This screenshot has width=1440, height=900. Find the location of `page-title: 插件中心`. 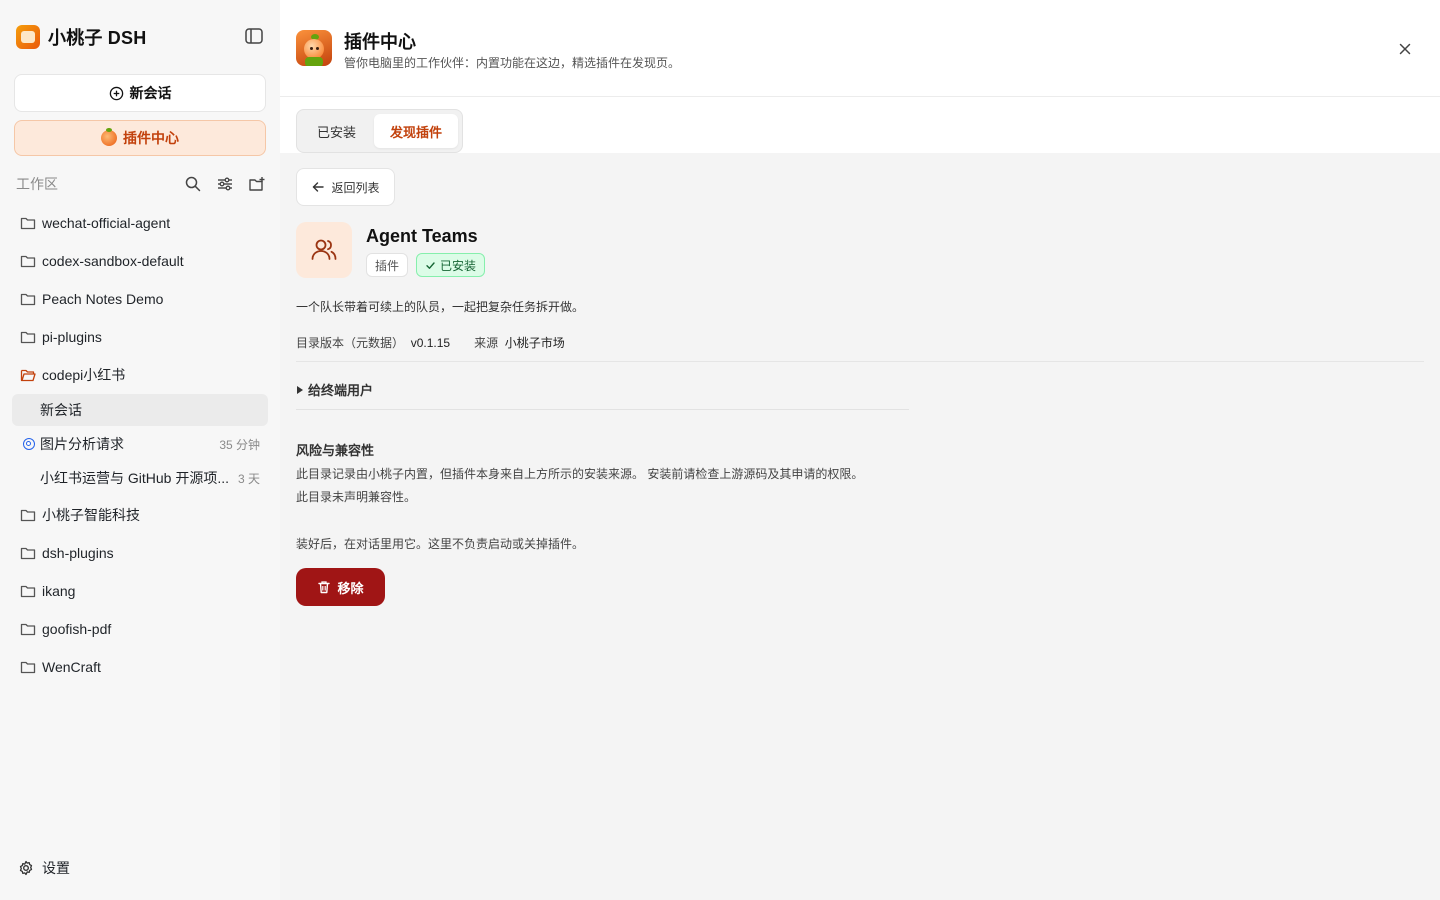

page-title: 插件中心 is located at coordinates (380, 42).